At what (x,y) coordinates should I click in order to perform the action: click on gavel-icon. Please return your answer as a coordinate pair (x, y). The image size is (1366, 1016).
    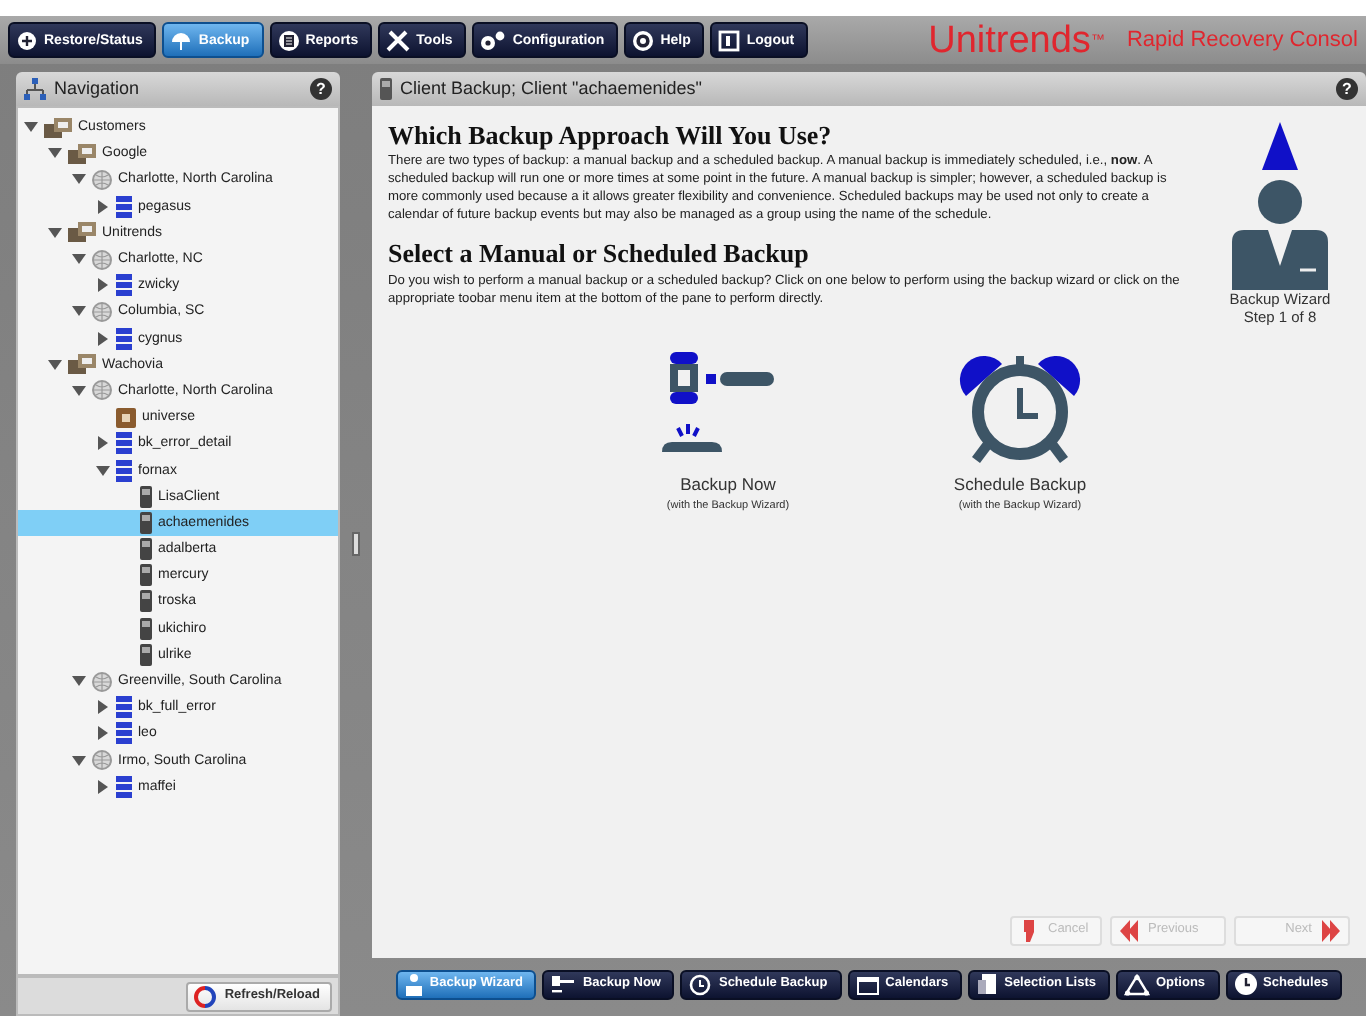
    Looking at the image, I should click on (563, 984).